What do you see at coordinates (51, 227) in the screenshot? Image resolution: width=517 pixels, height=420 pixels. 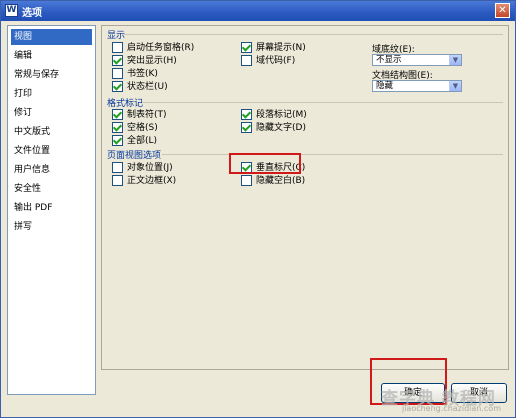 I see `sidebar-item-spelling: 拼写` at bounding box center [51, 227].